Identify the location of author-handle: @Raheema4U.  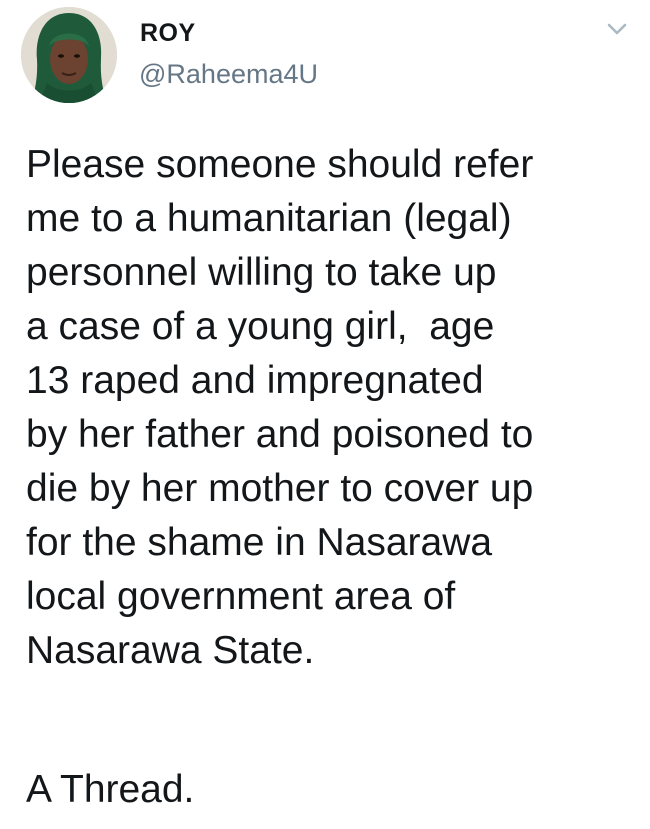
(228, 74).